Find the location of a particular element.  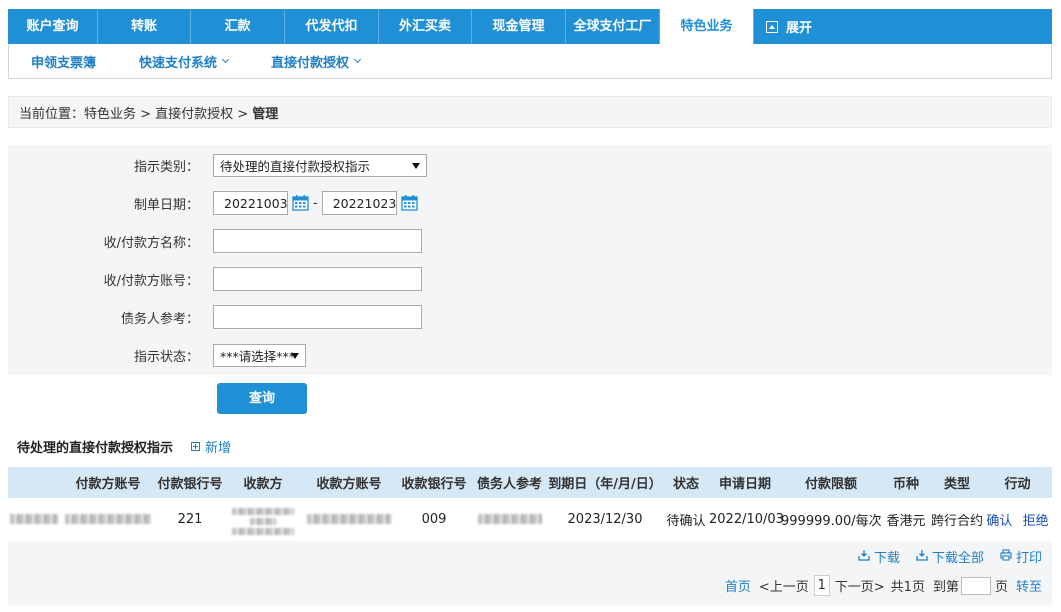

type-select: 待处理的直接付款授权指示 is located at coordinates (320, 165).